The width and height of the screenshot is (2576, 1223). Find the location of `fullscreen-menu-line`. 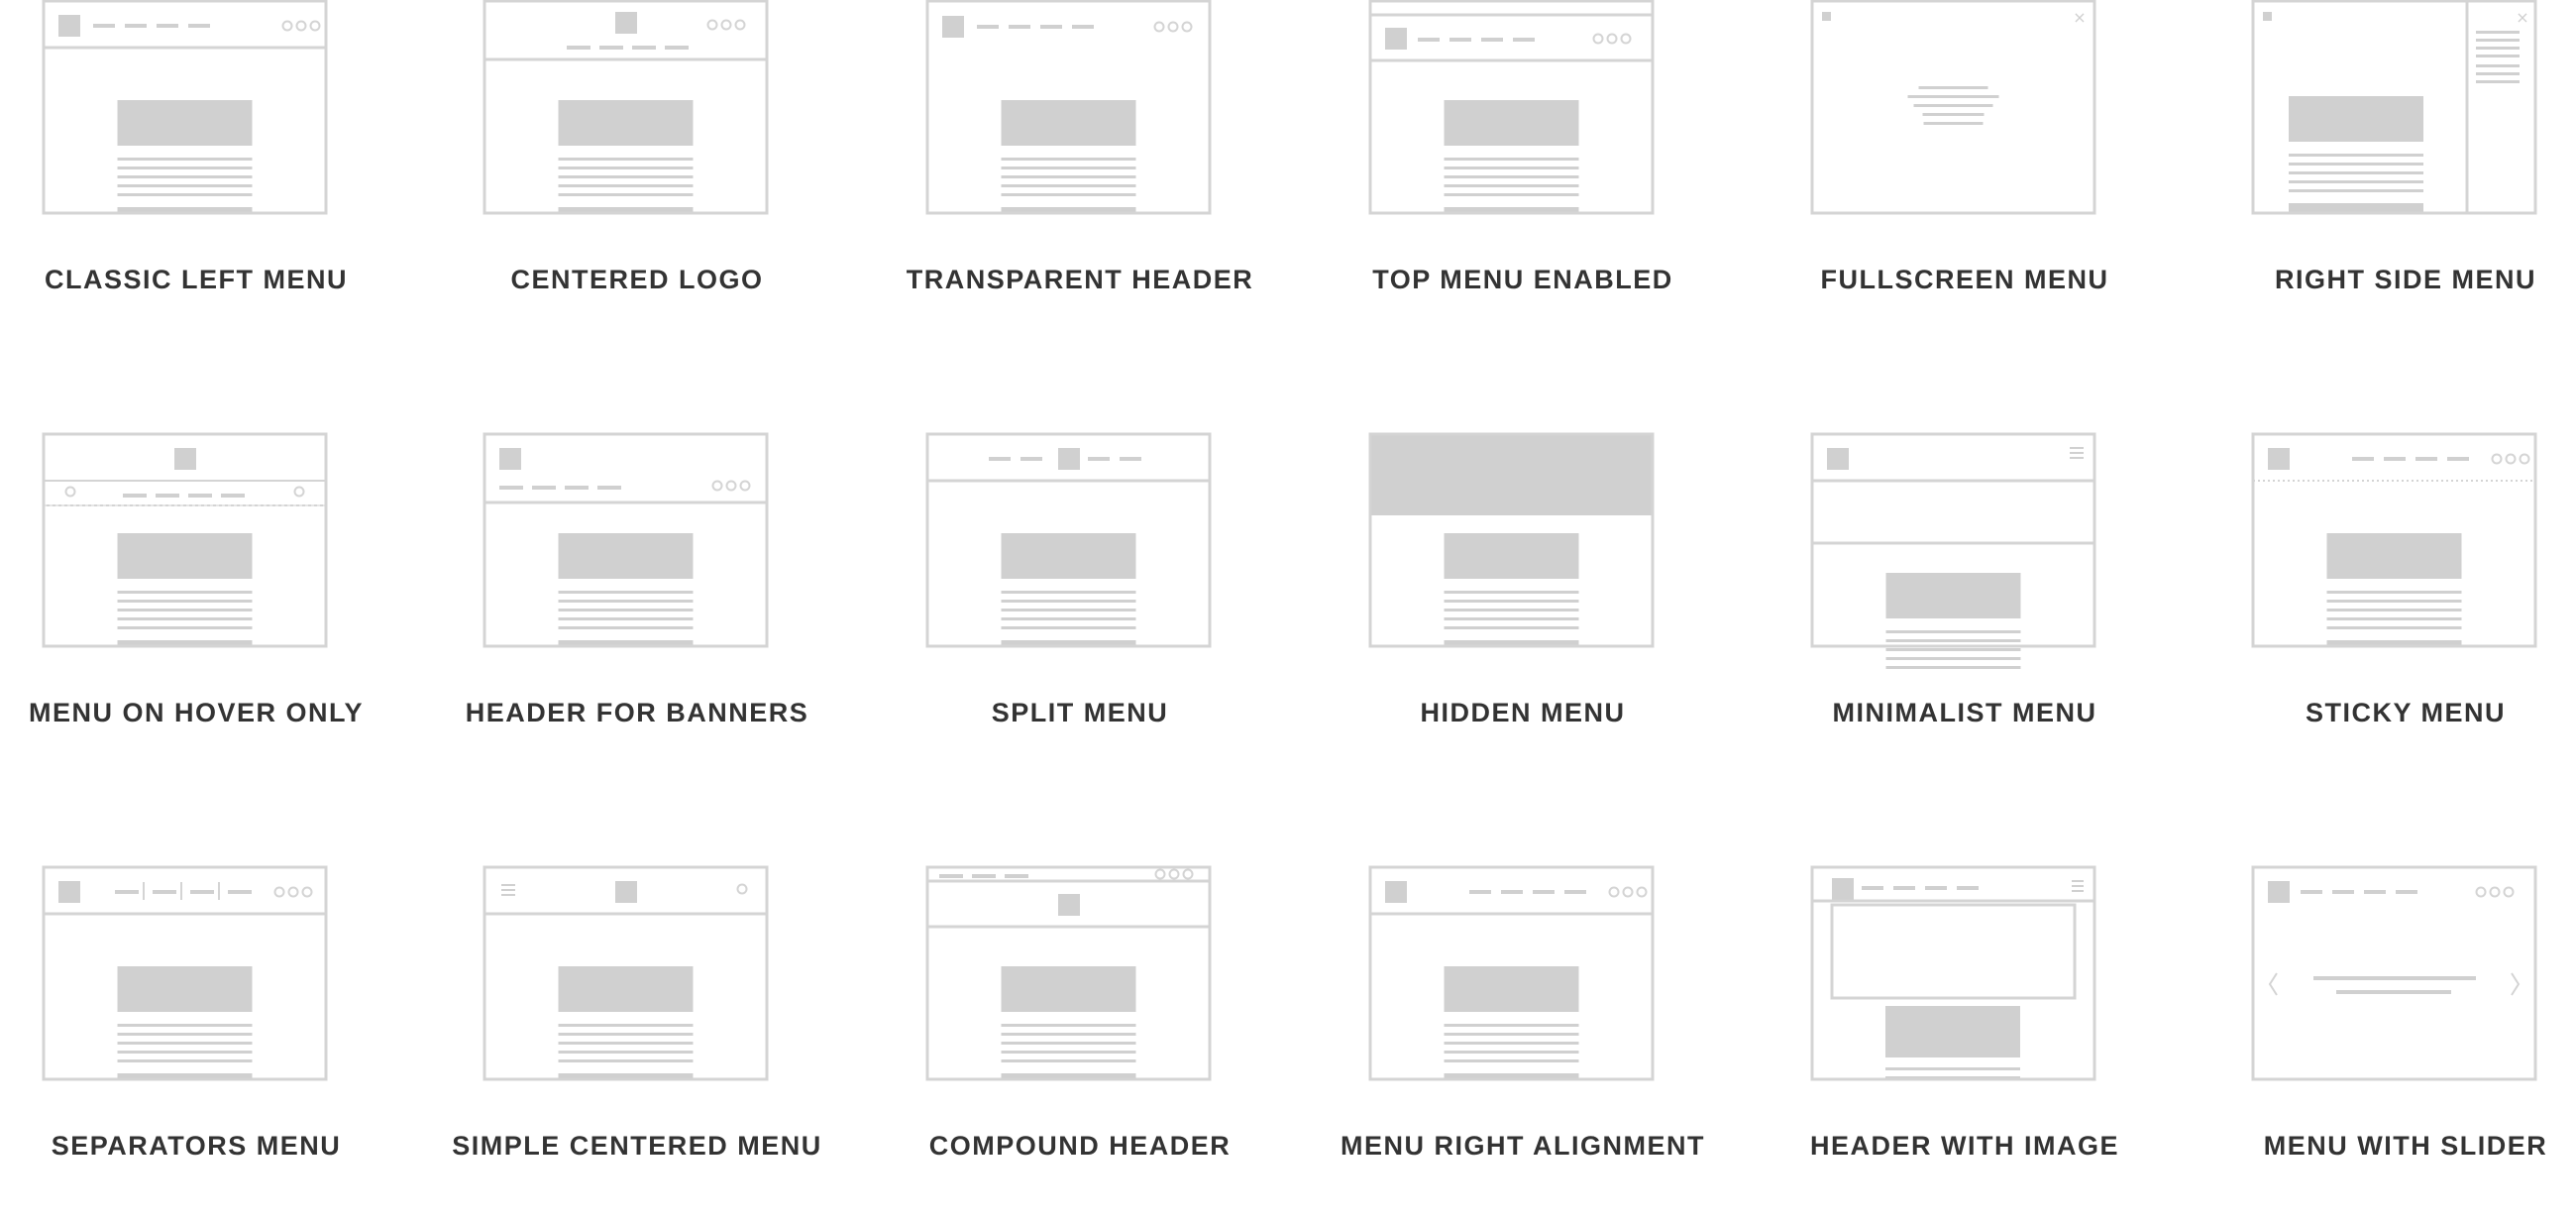

fullscreen-menu-line is located at coordinates (1953, 96).